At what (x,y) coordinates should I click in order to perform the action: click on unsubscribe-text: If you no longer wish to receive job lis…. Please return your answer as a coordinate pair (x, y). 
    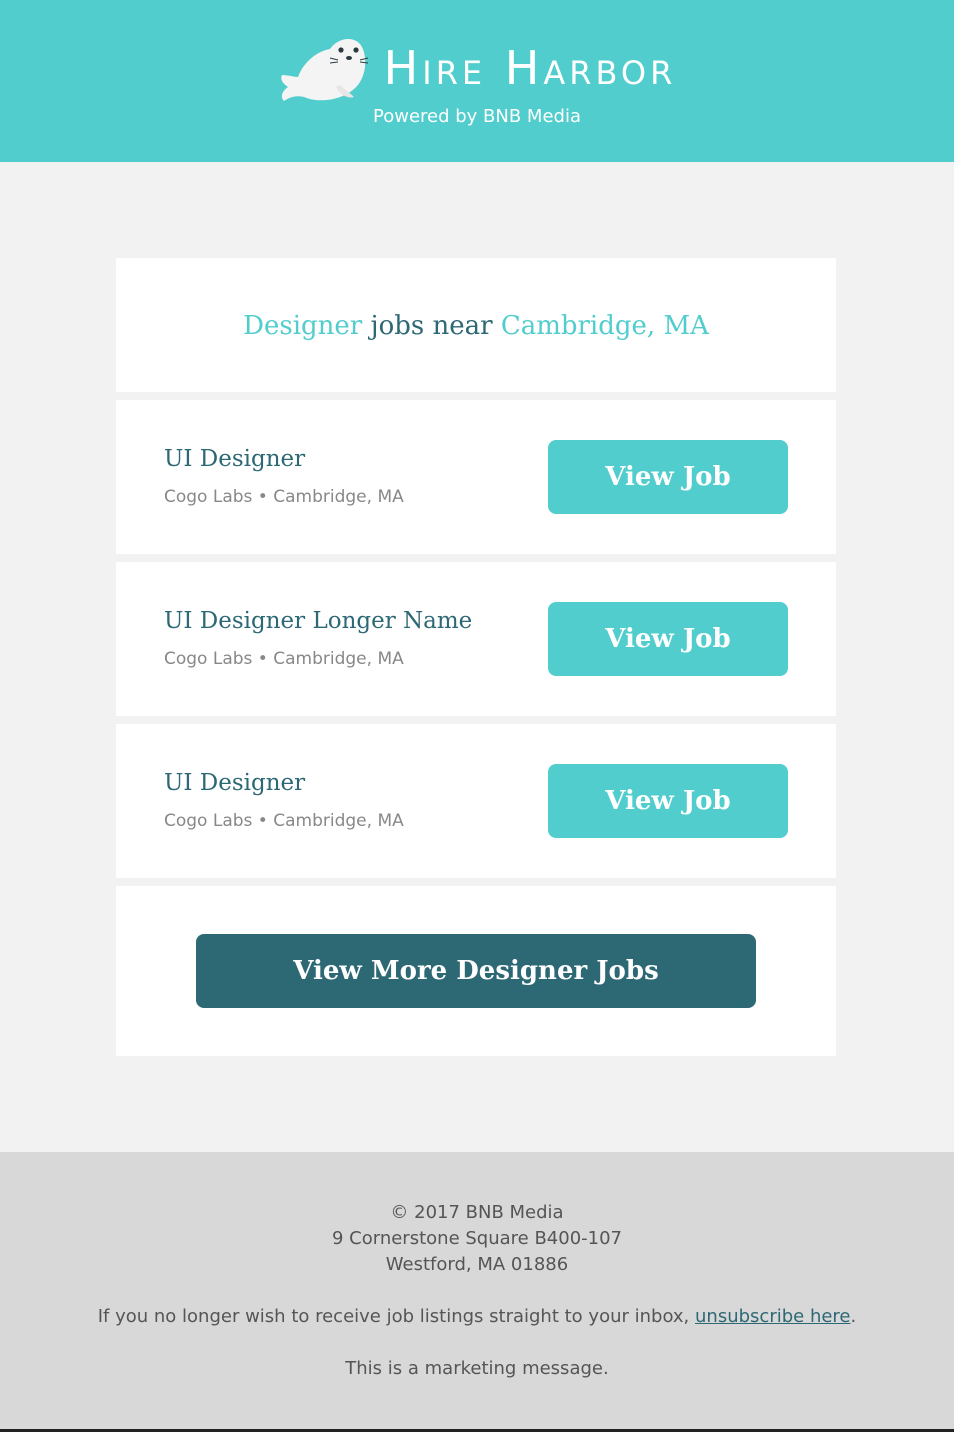
    Looking at the image, I should click on (477, 1317).